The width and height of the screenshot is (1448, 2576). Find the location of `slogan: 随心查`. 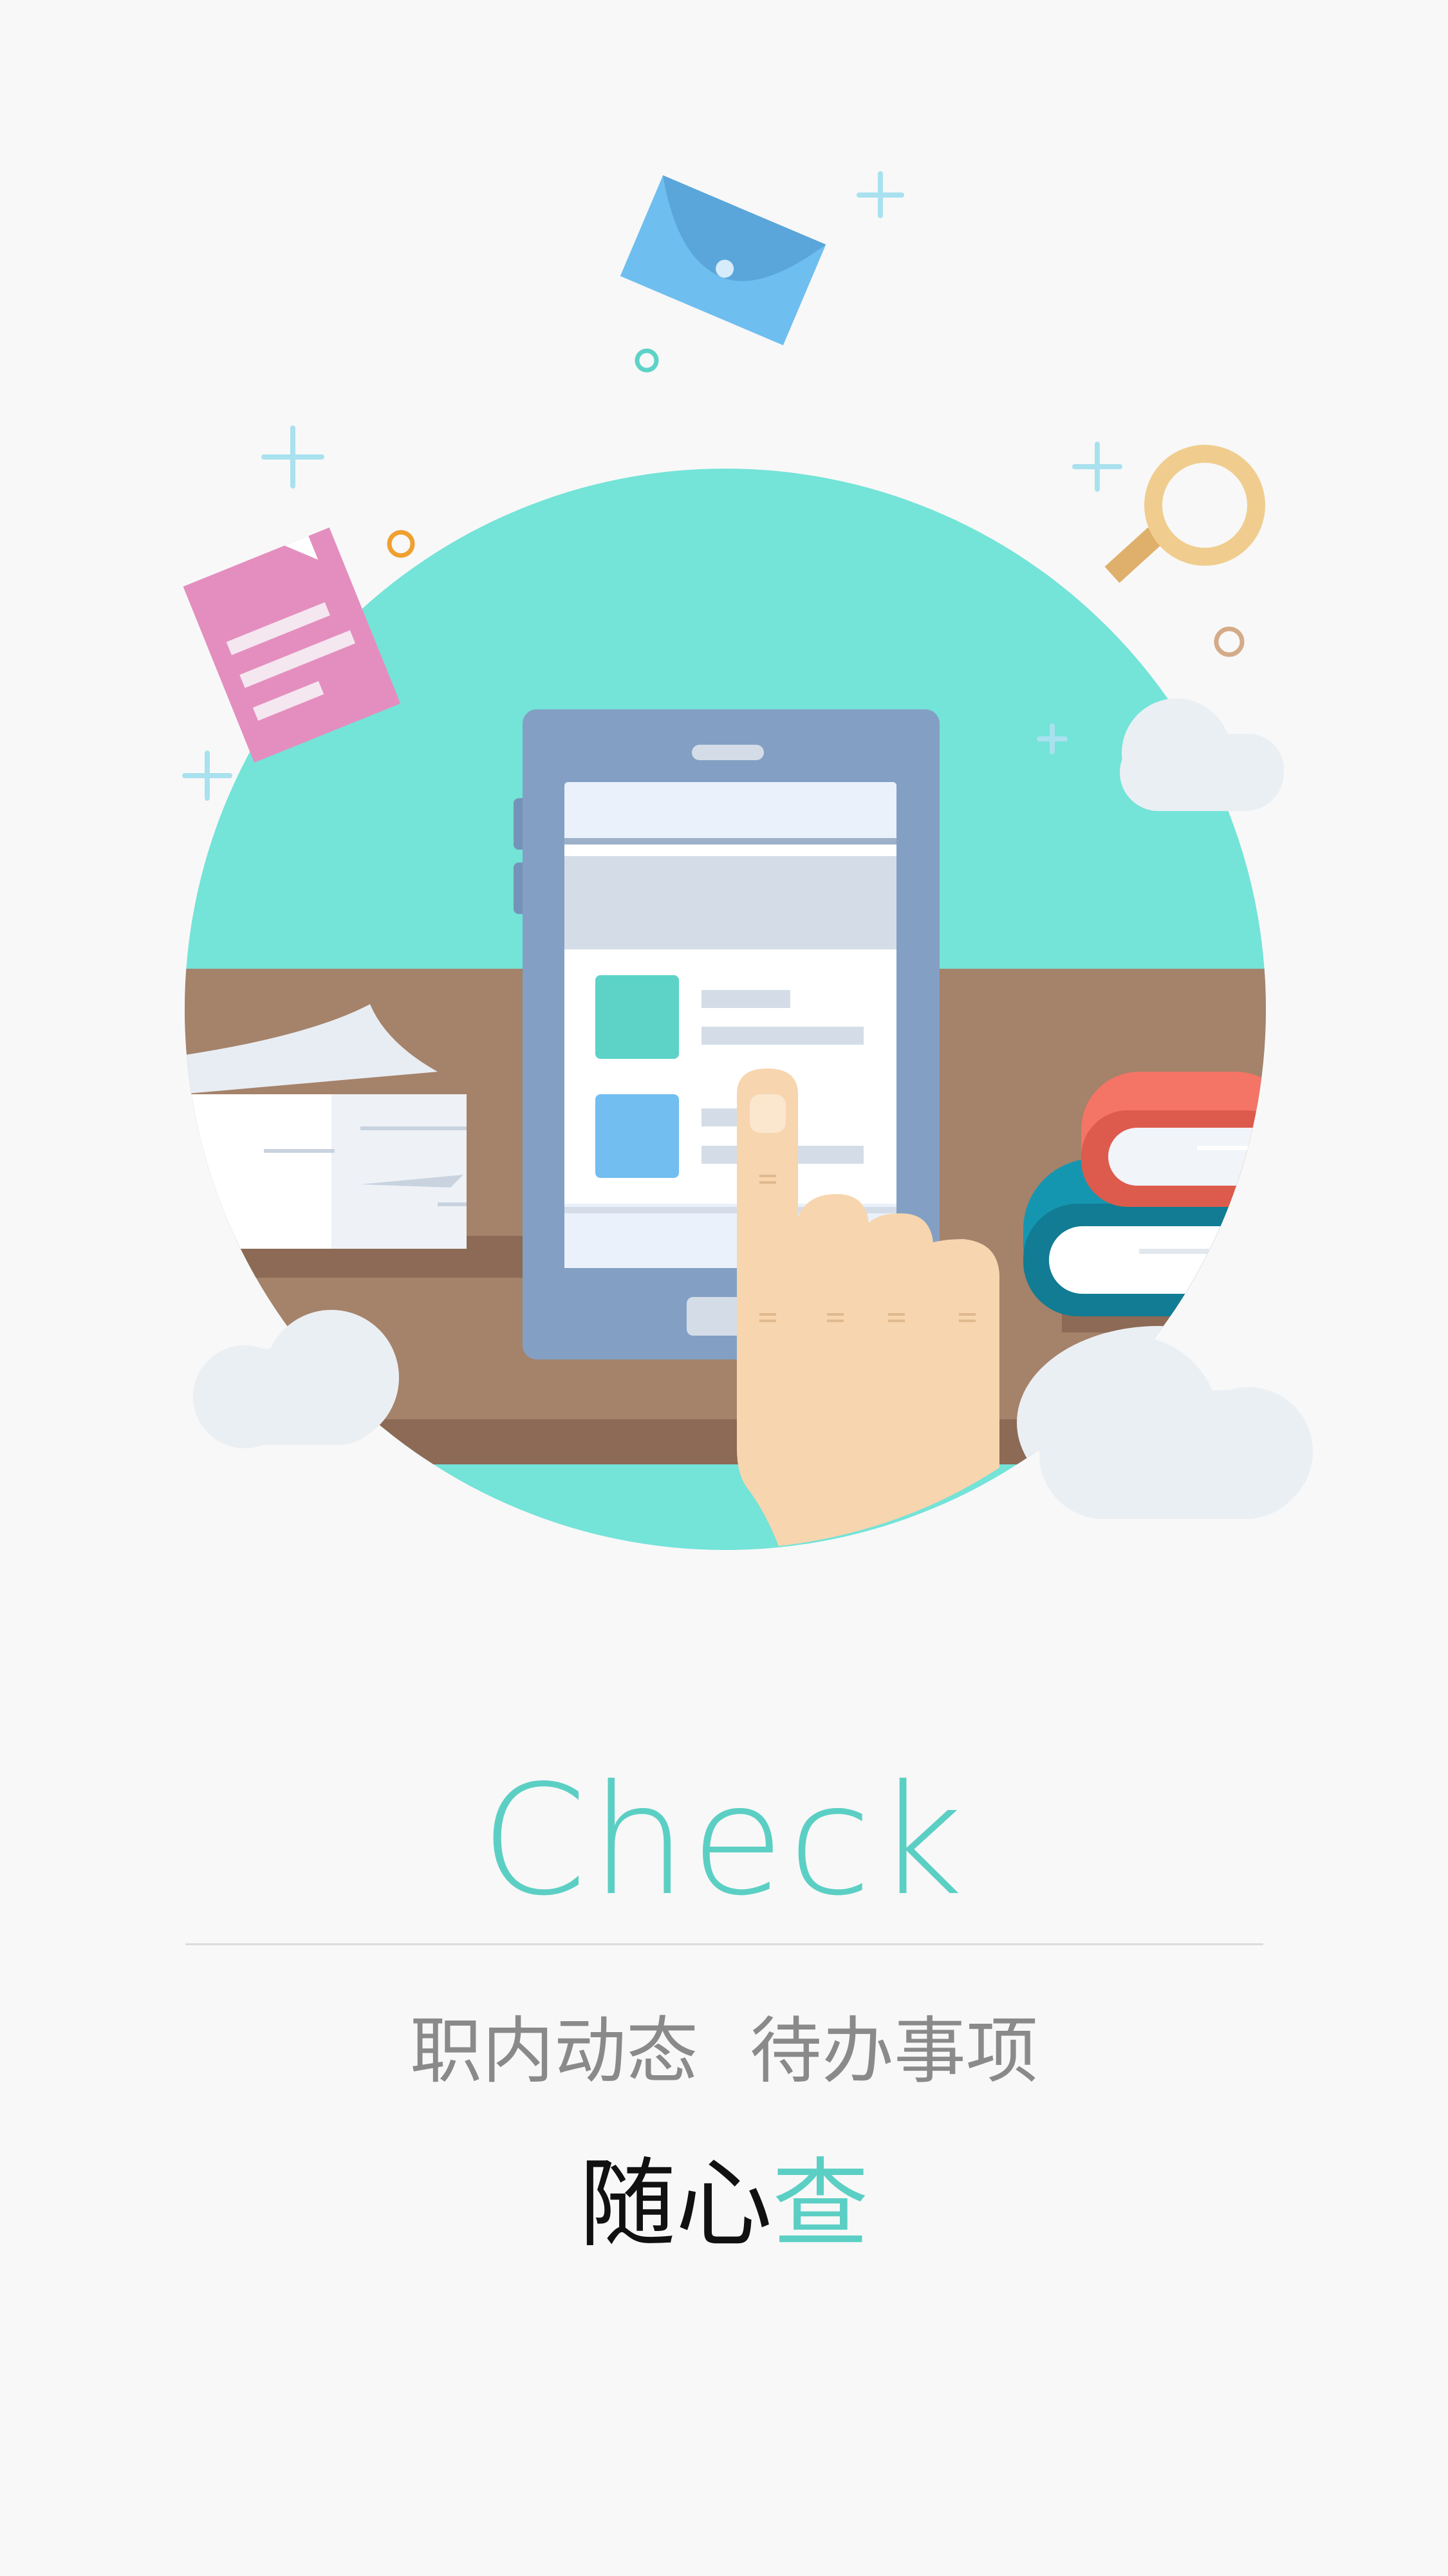

slogan: 随心查 is located at coordinates (724, 2205).